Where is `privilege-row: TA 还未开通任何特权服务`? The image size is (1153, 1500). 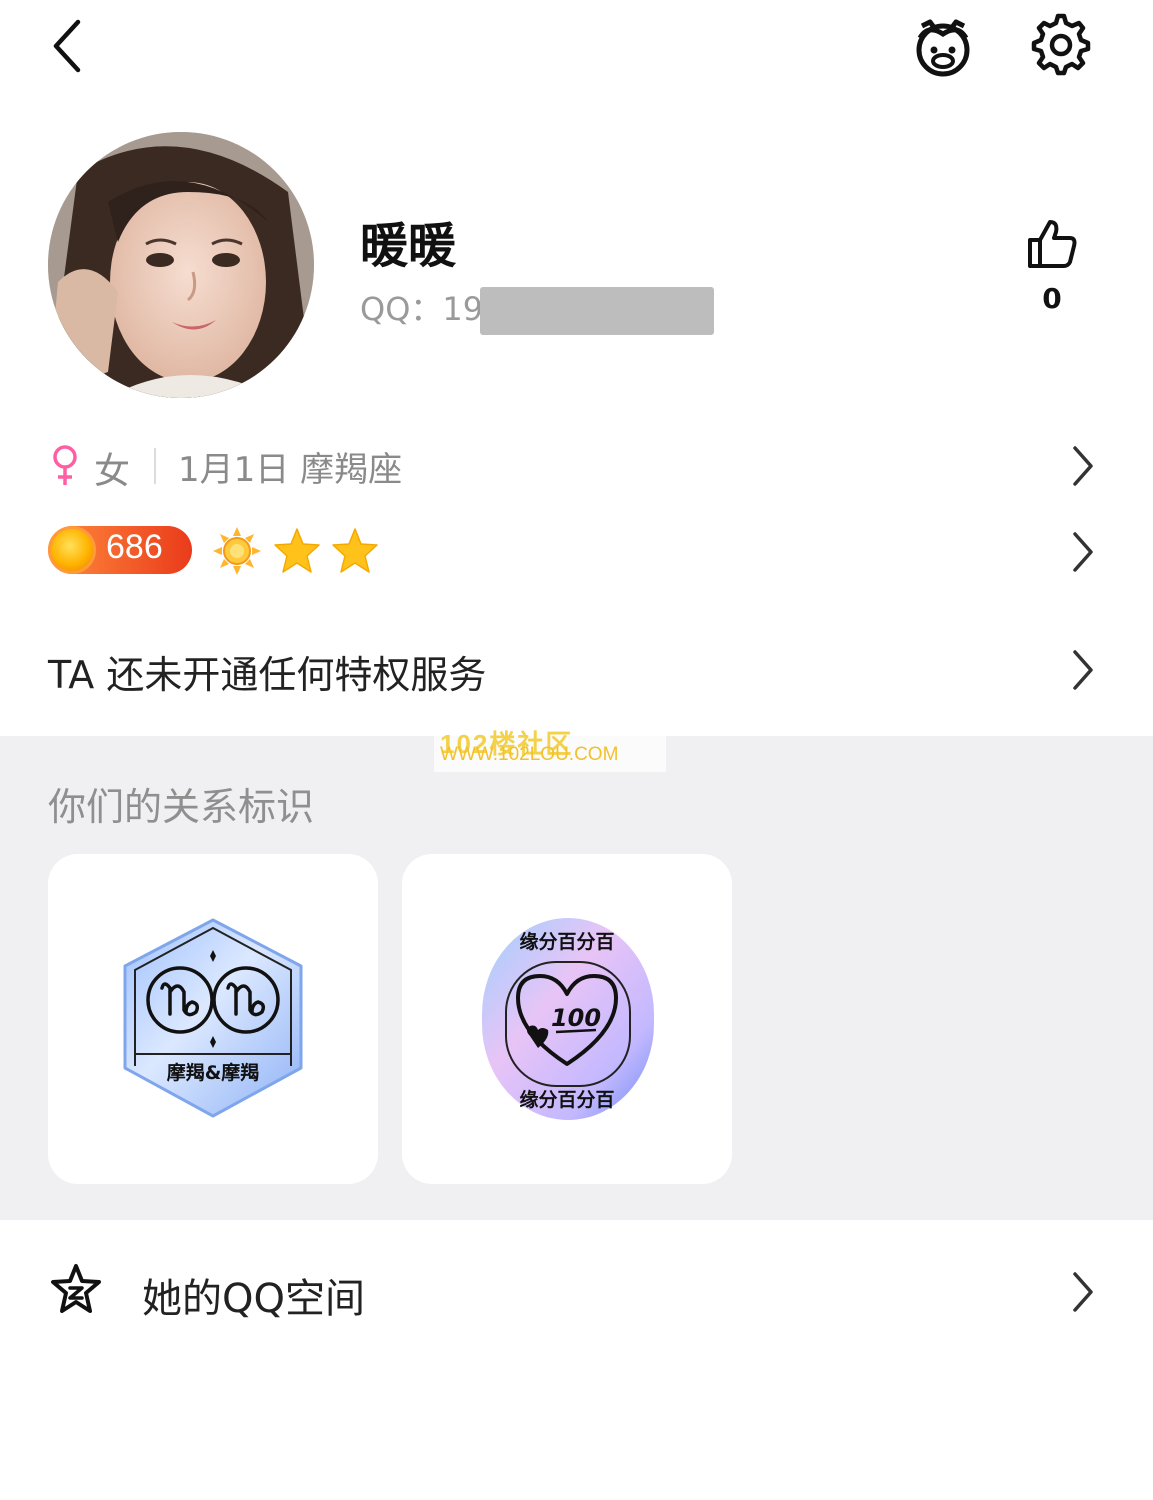
privilege-row: TA 还未开通任何特权服务 is located at coordinates (576, 671).